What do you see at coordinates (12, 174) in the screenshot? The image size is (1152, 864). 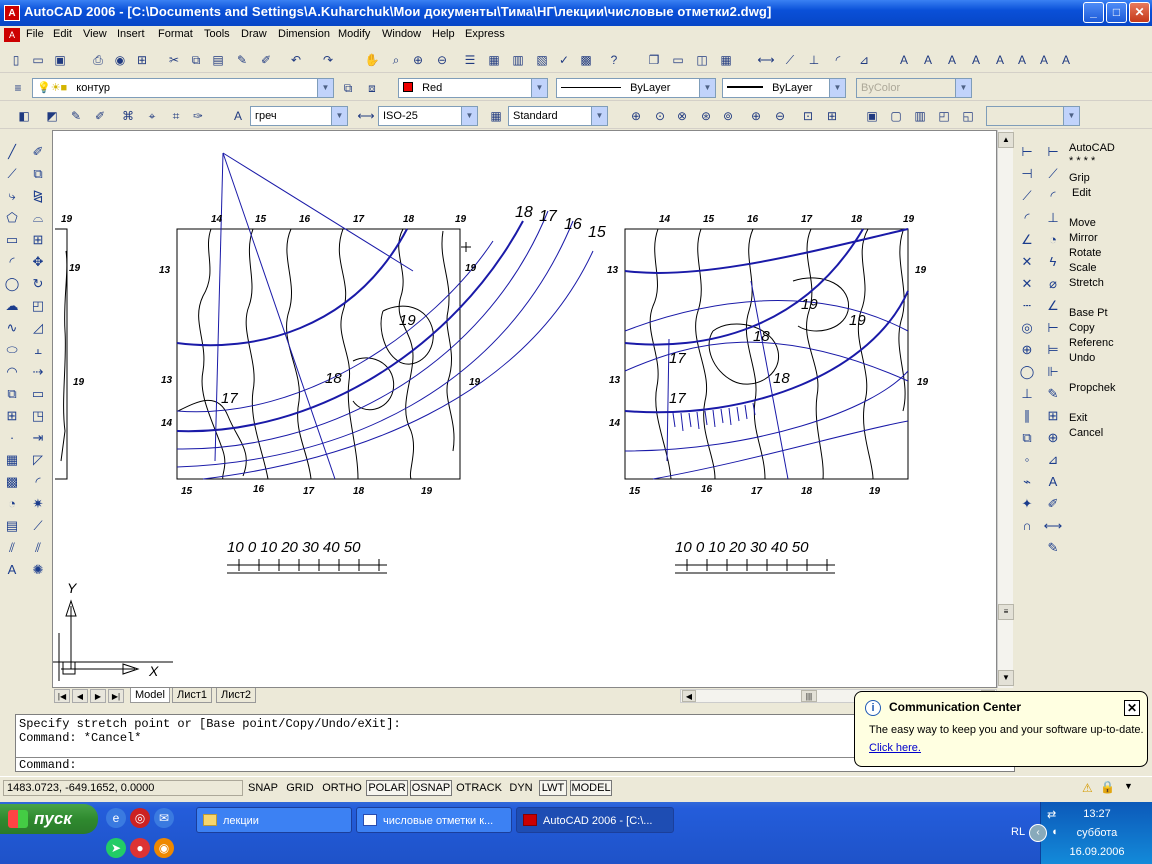 I see `construction-line-icon: ⟋` at bounding box center [12, 174].